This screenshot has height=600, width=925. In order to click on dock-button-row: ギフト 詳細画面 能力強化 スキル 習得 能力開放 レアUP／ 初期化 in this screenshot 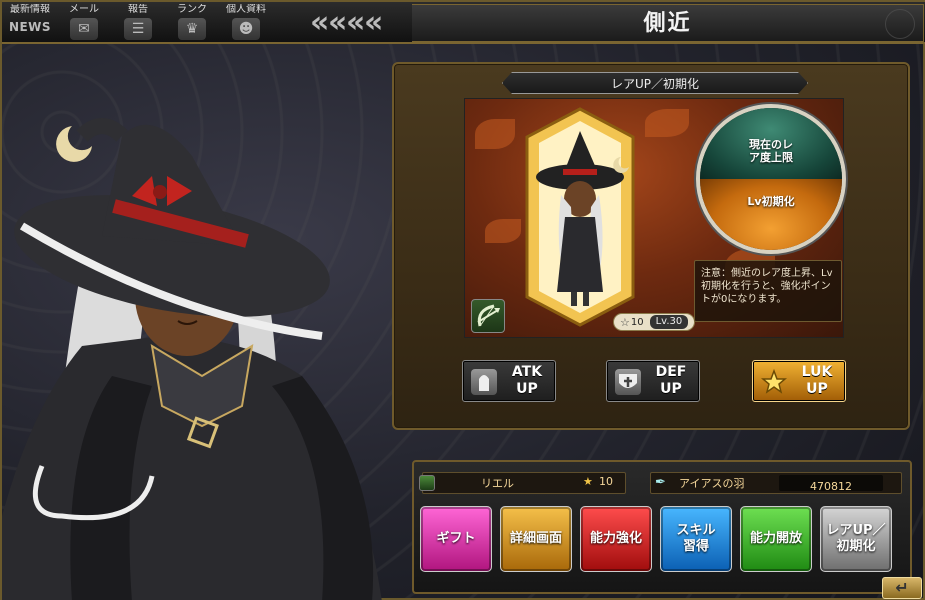, I will do `click(656, 539)`.